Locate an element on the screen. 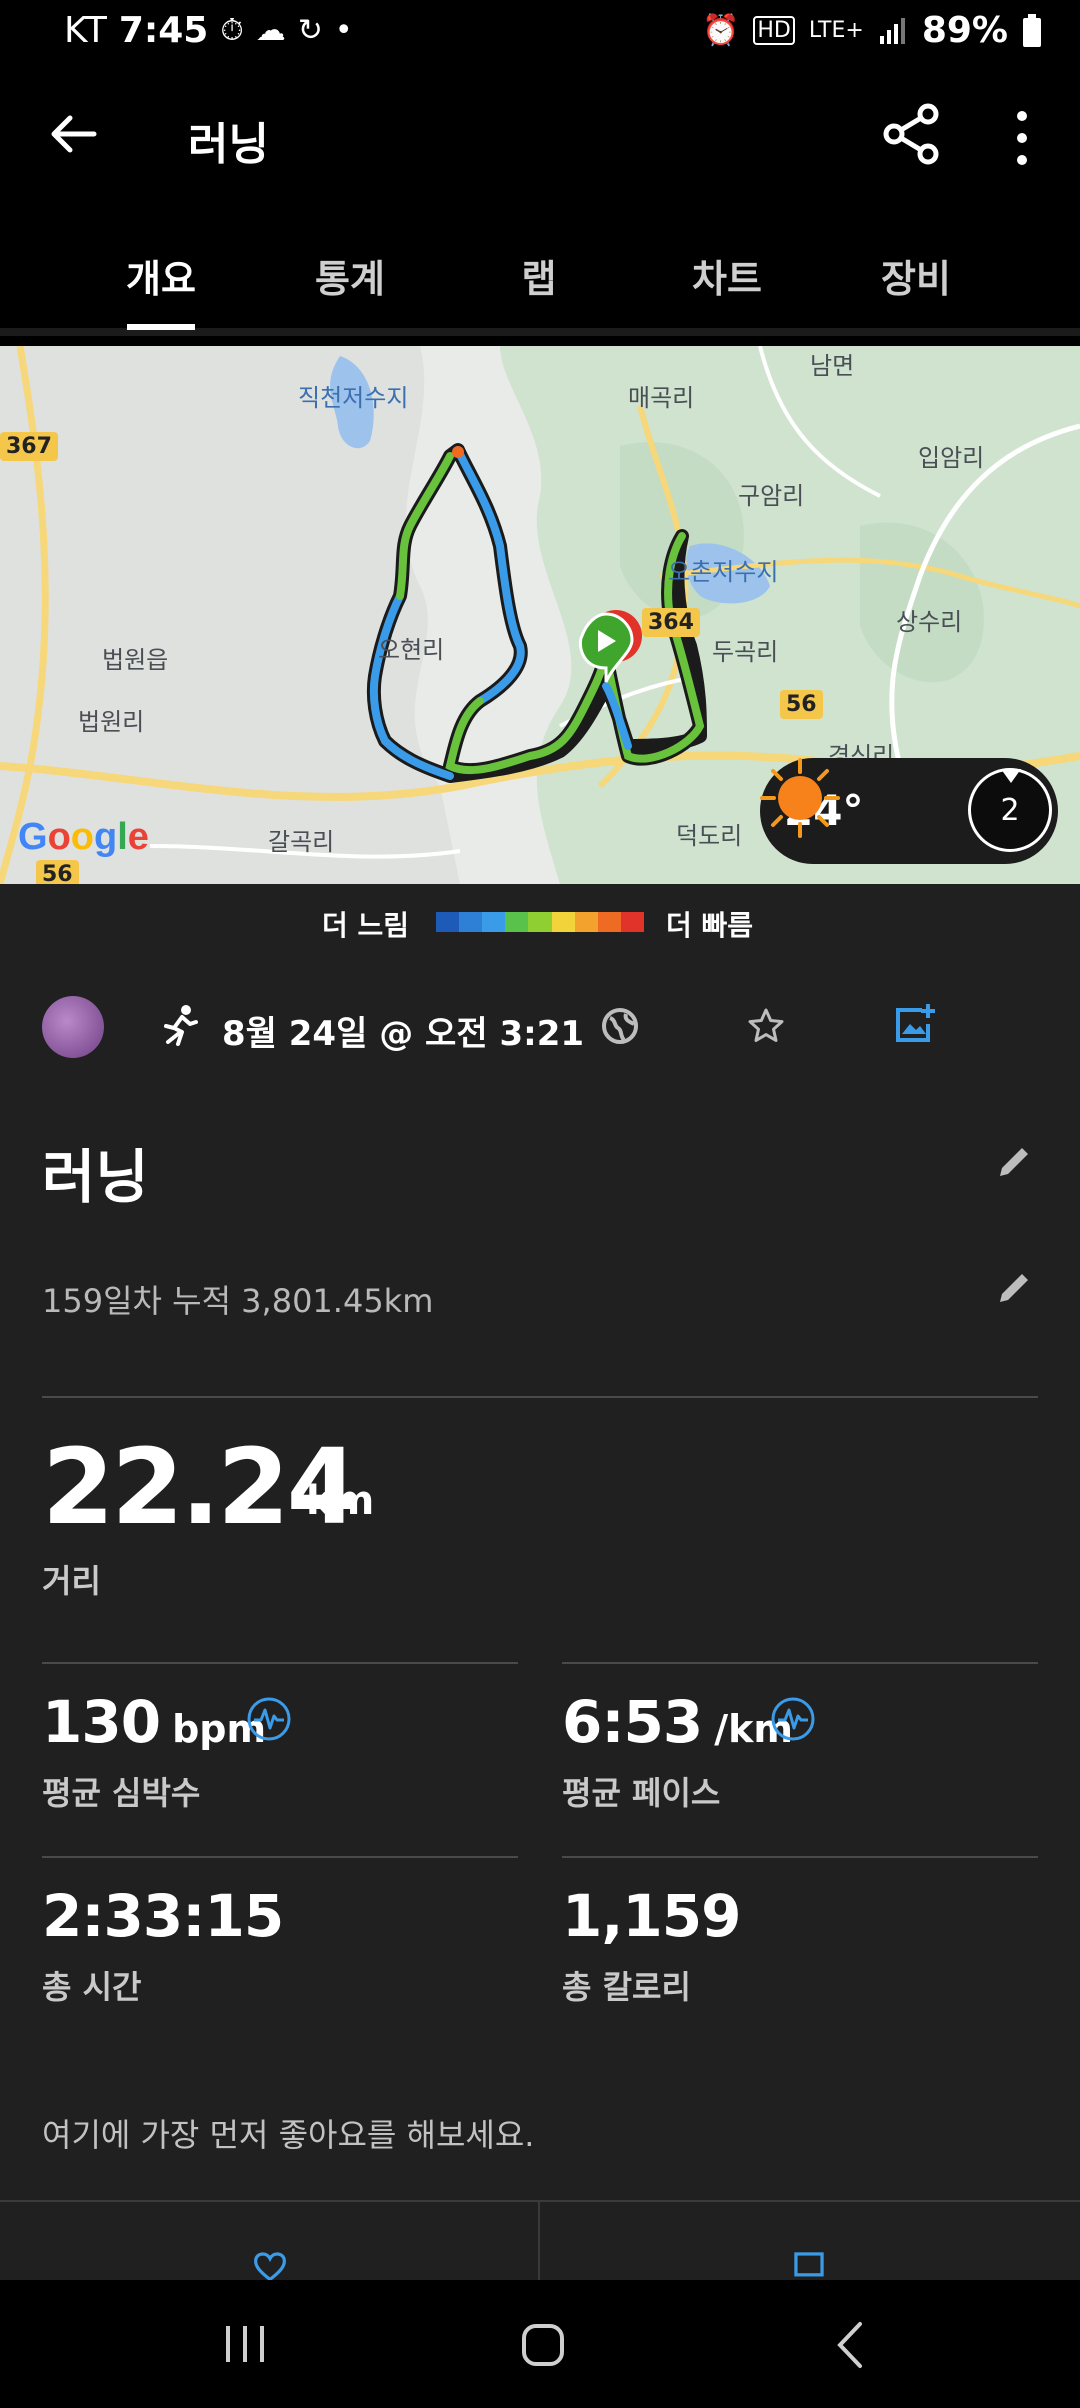 This screenshot has width=1080, height=2408. avg-pace: 6:53/km is located at coordinates (677, 1722).